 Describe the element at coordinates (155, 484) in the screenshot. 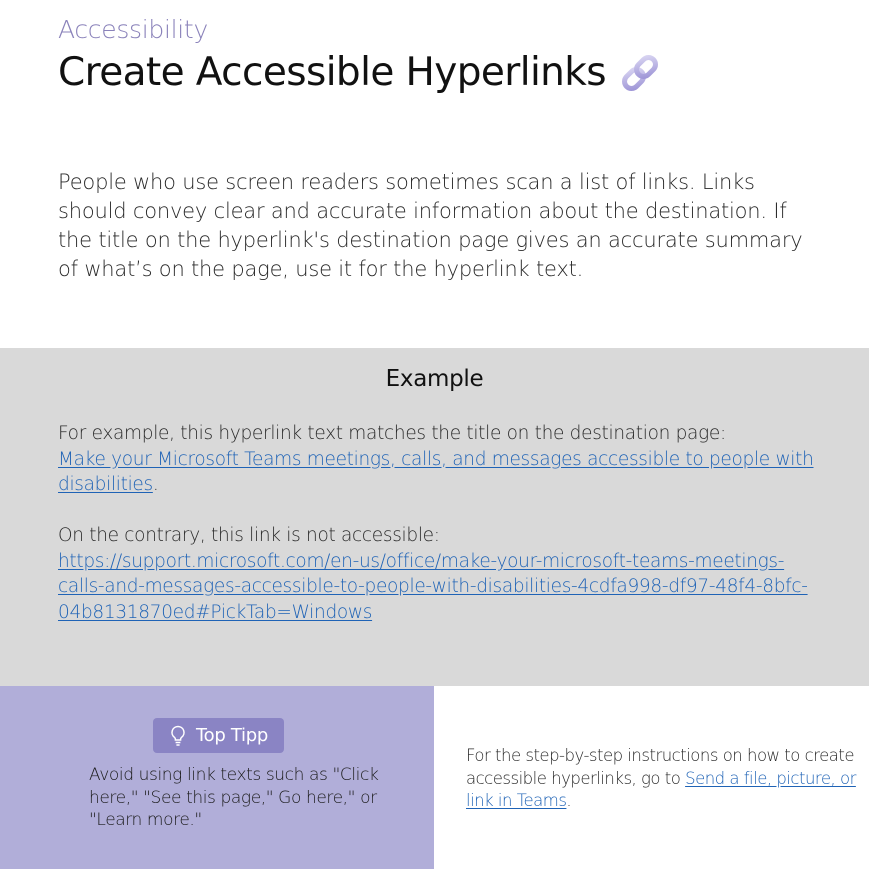

I see `good-example-suffix: .` at that location.